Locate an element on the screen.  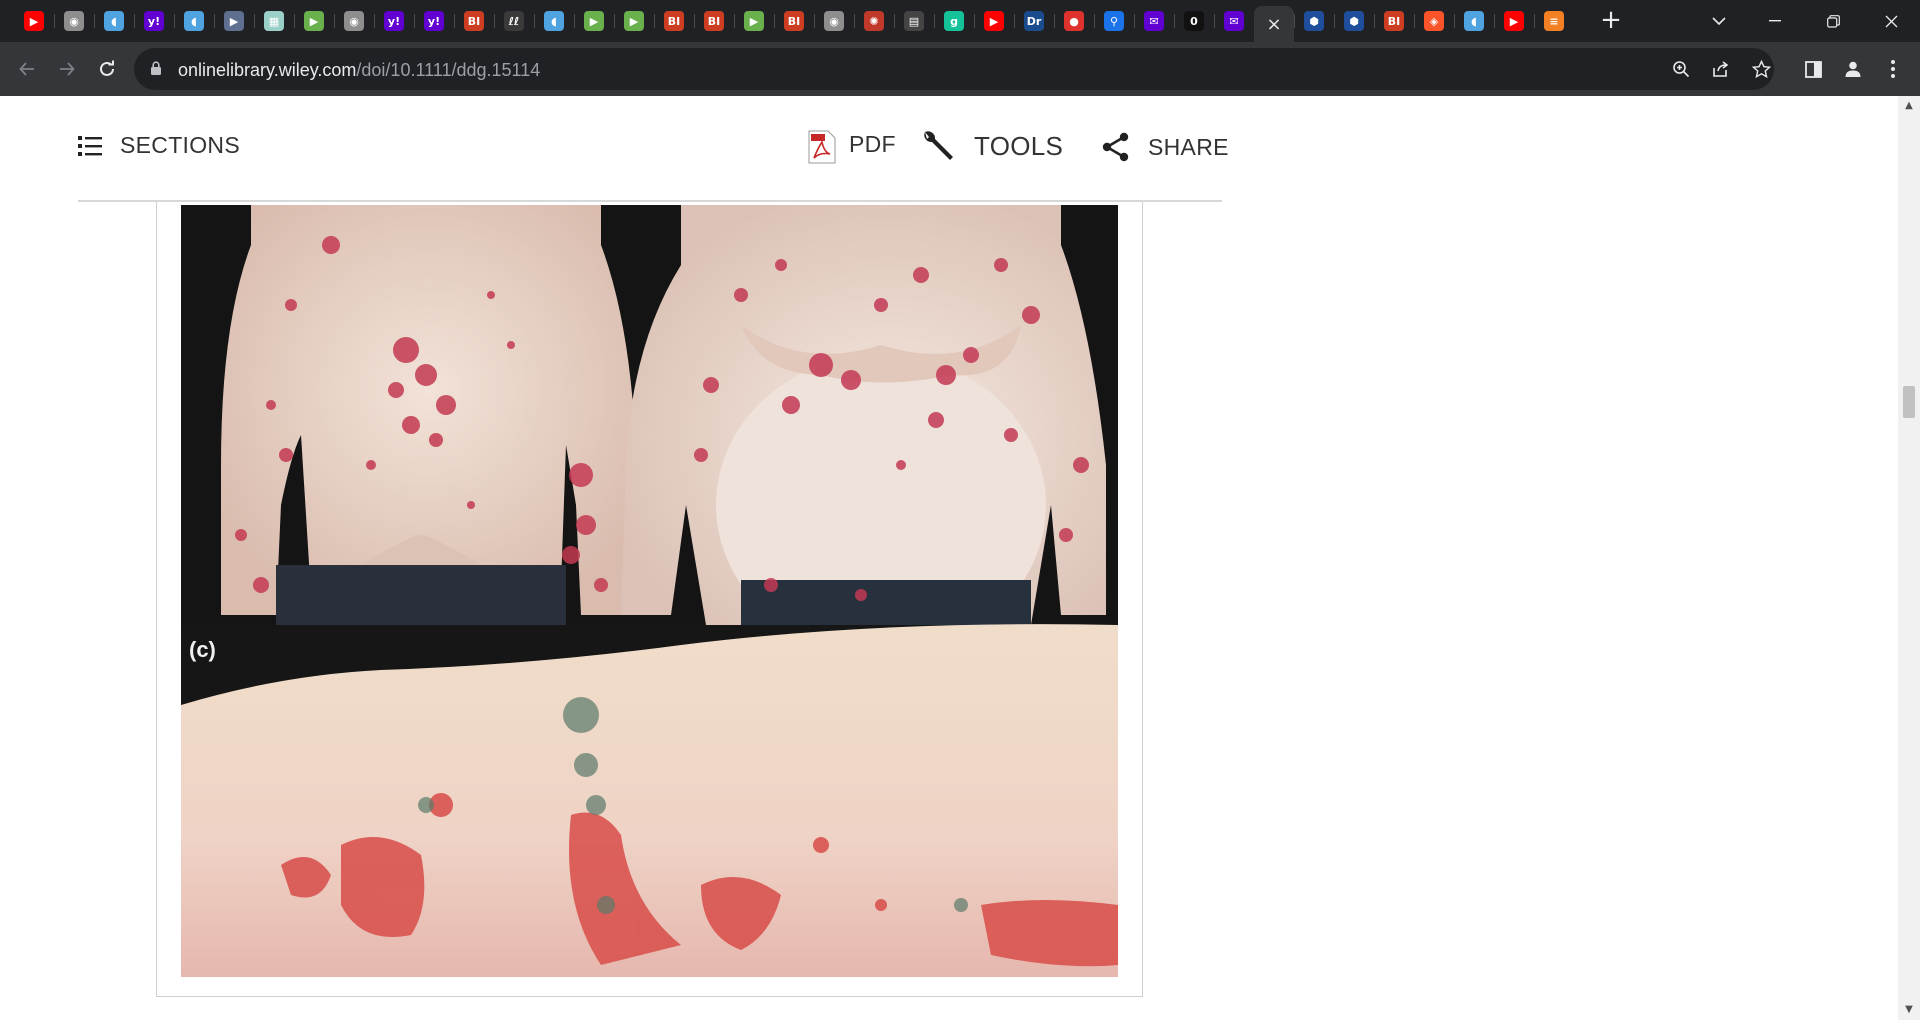
browser-tab: ▦ is located at coordinates (274, 21).